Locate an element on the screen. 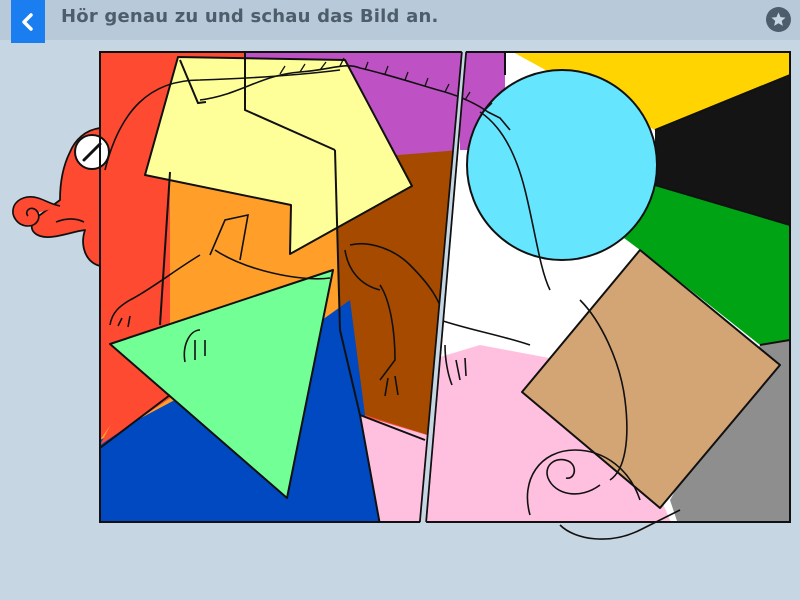  chameleon-head is located at coordinates (61, 197).